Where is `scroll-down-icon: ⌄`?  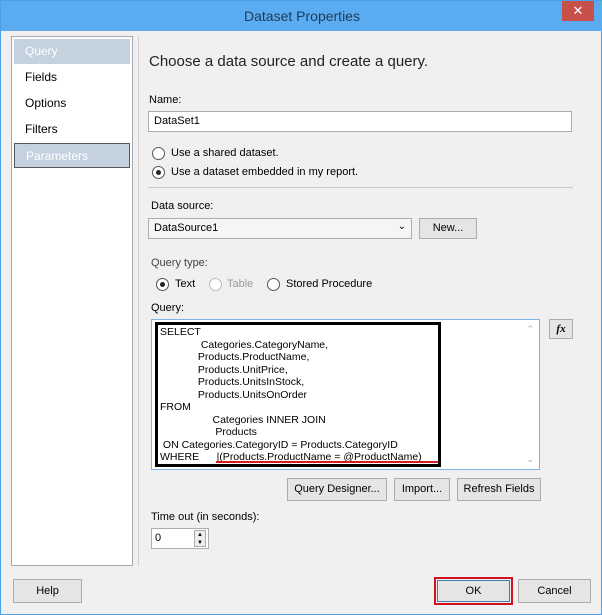
scroll-down-icon: ⌄ is located at coordinates (530, 459).